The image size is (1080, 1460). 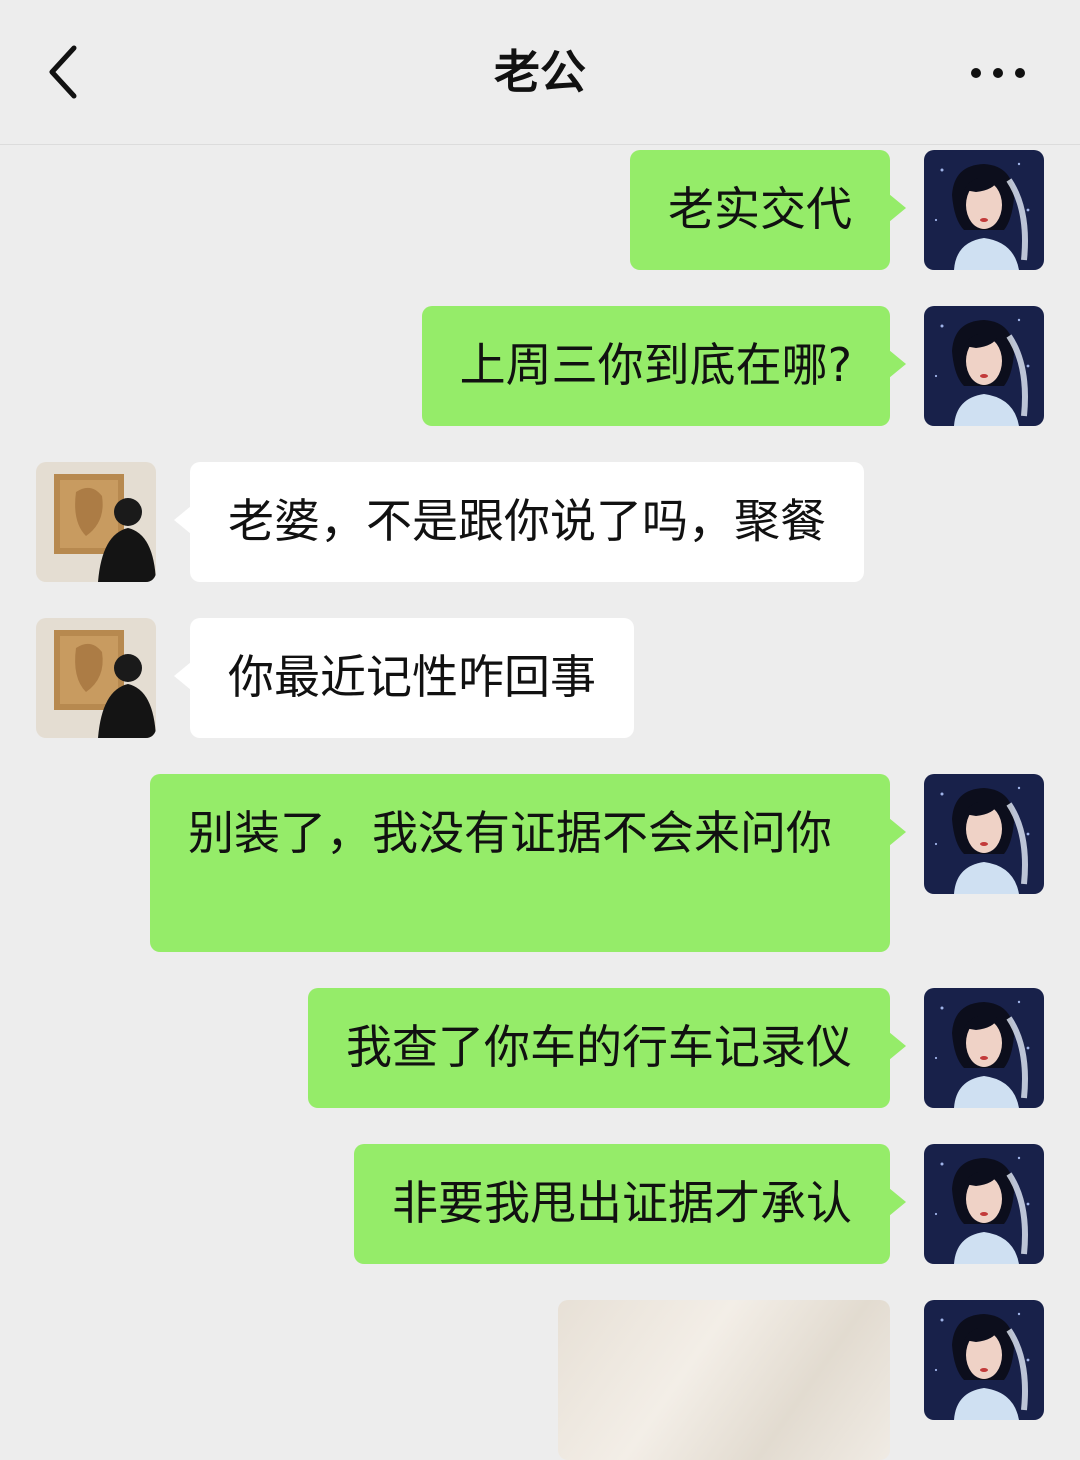 I want to click on message-bubble-sent: 我查了你车的行车记录仪, so click(x=607, y=1048).